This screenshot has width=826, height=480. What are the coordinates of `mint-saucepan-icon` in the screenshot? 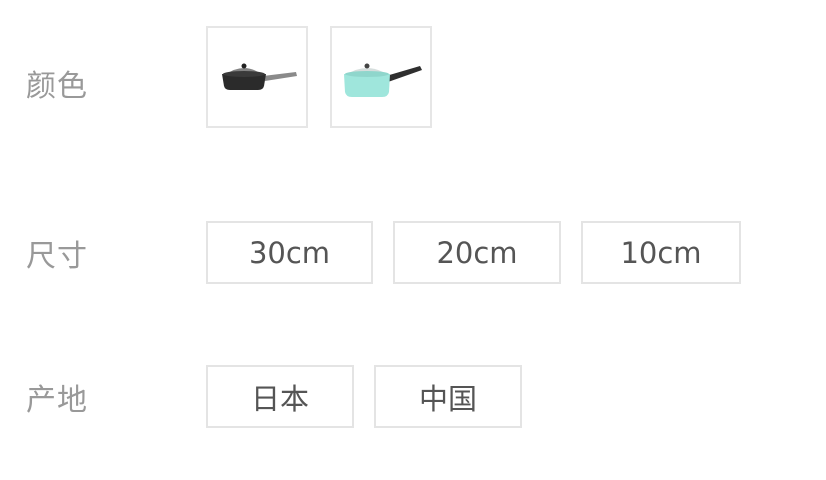 It's located at (383, 80).